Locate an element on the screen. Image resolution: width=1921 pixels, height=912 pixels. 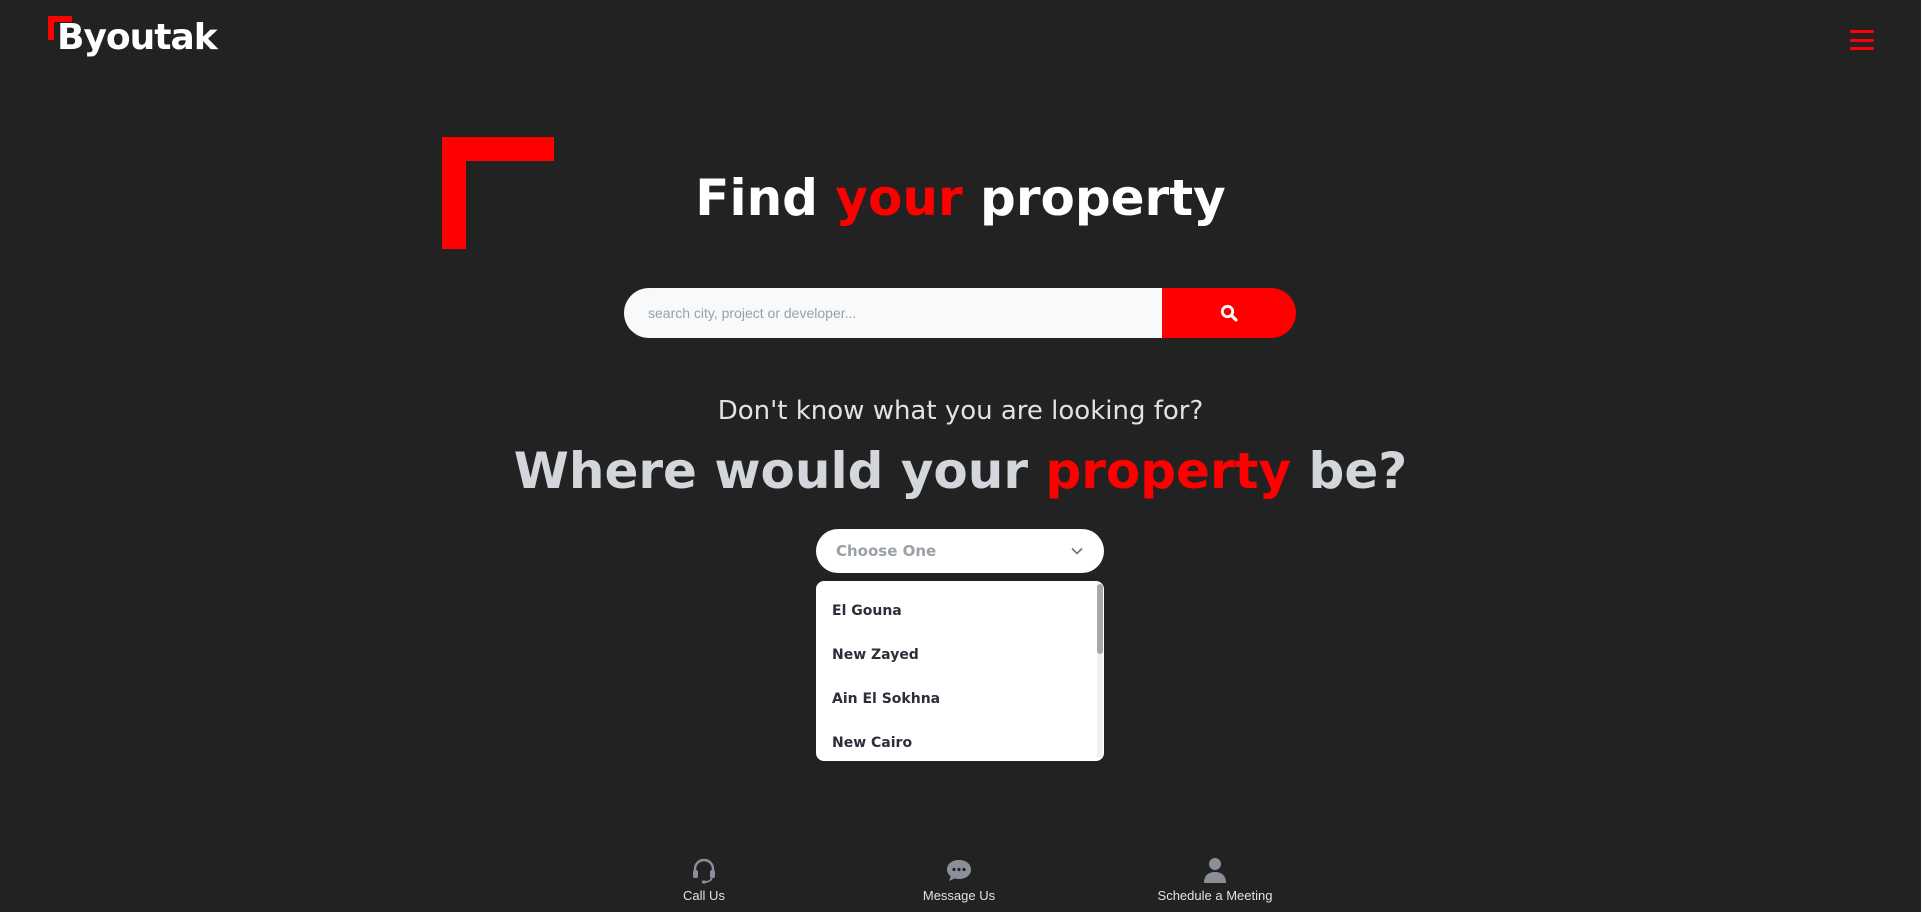
hero-title-part2: property is located at coordinates (1103, 198).